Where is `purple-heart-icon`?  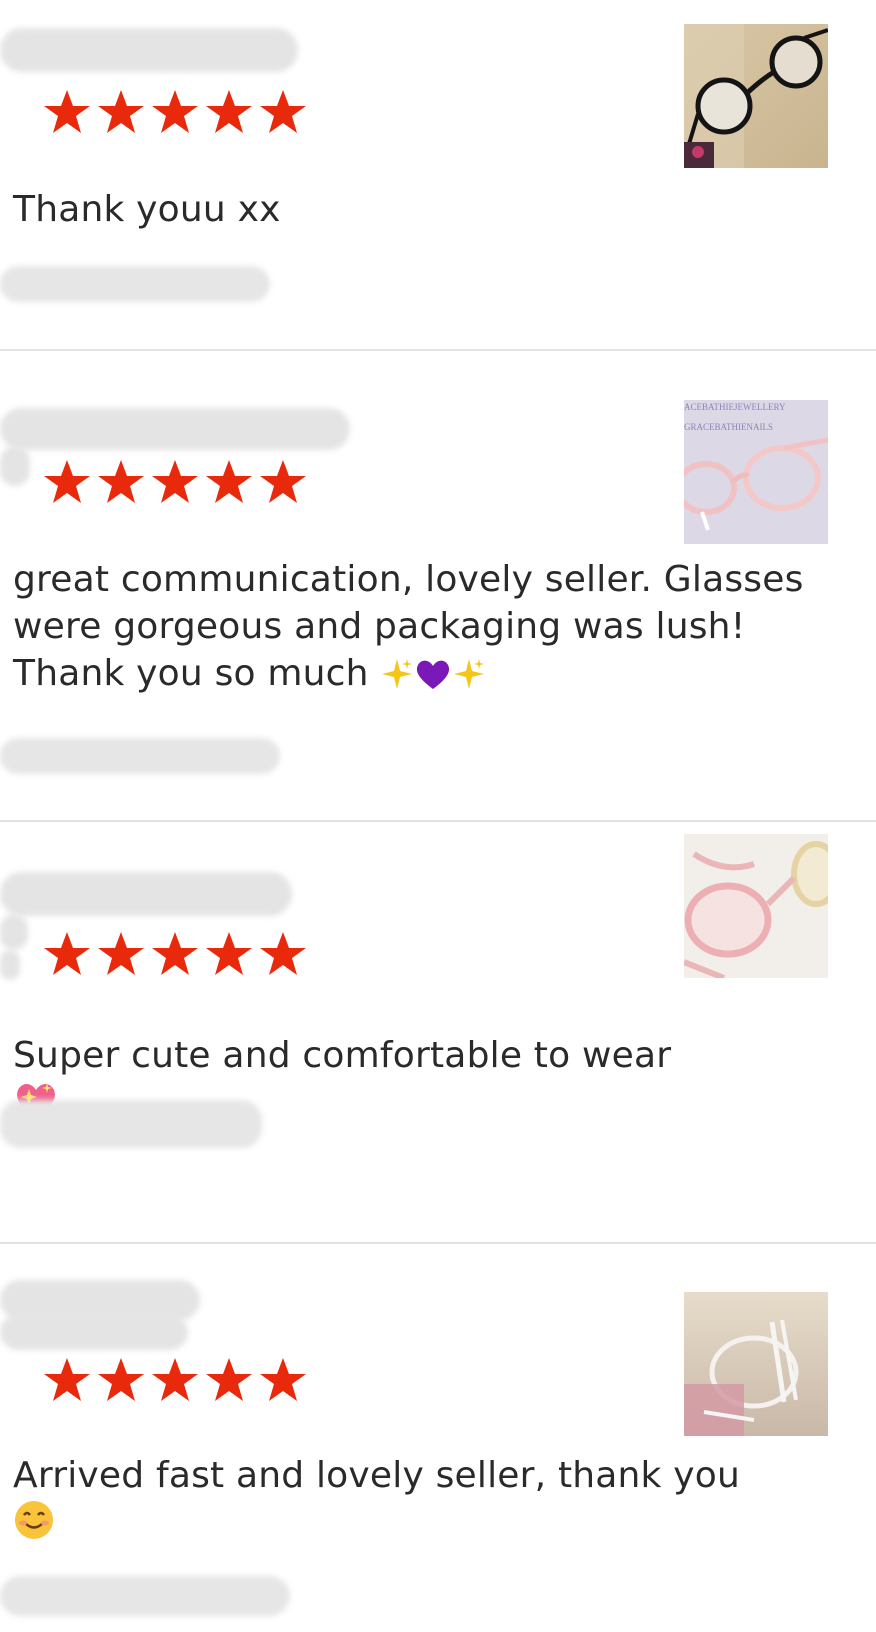 purple-heart-icon is located at coordinates (433, 679).